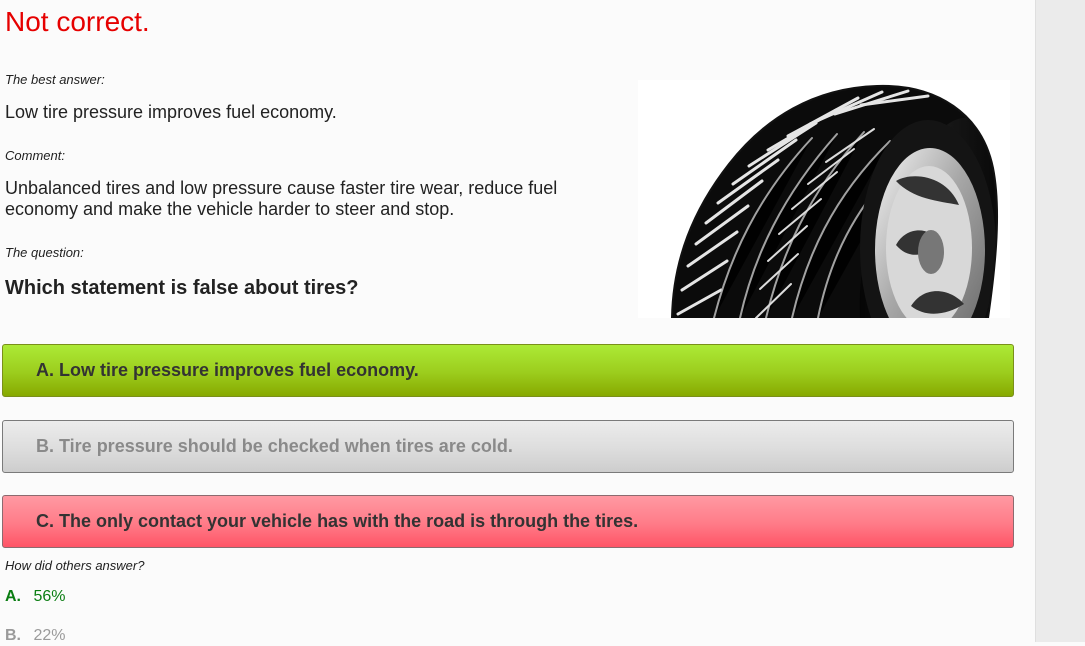 Image resolution: width=1085 pixels, height=646 pixels. I want to click on question-label: The question:, so click(44, 252).